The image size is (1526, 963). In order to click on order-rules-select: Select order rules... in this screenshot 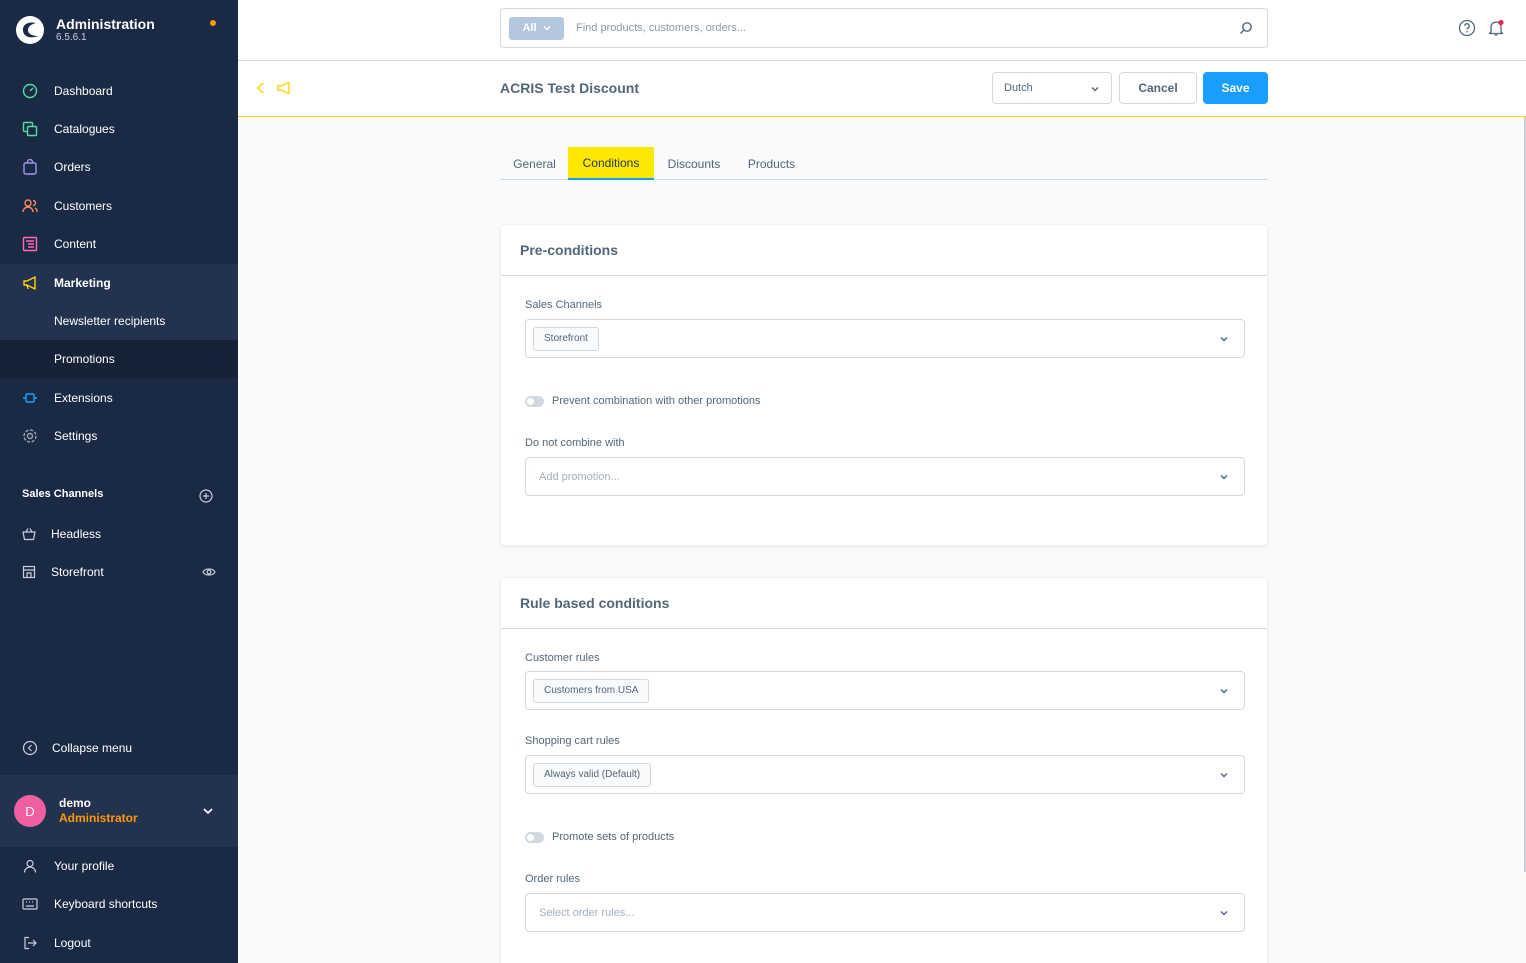, I will do `click(885, 912)`.